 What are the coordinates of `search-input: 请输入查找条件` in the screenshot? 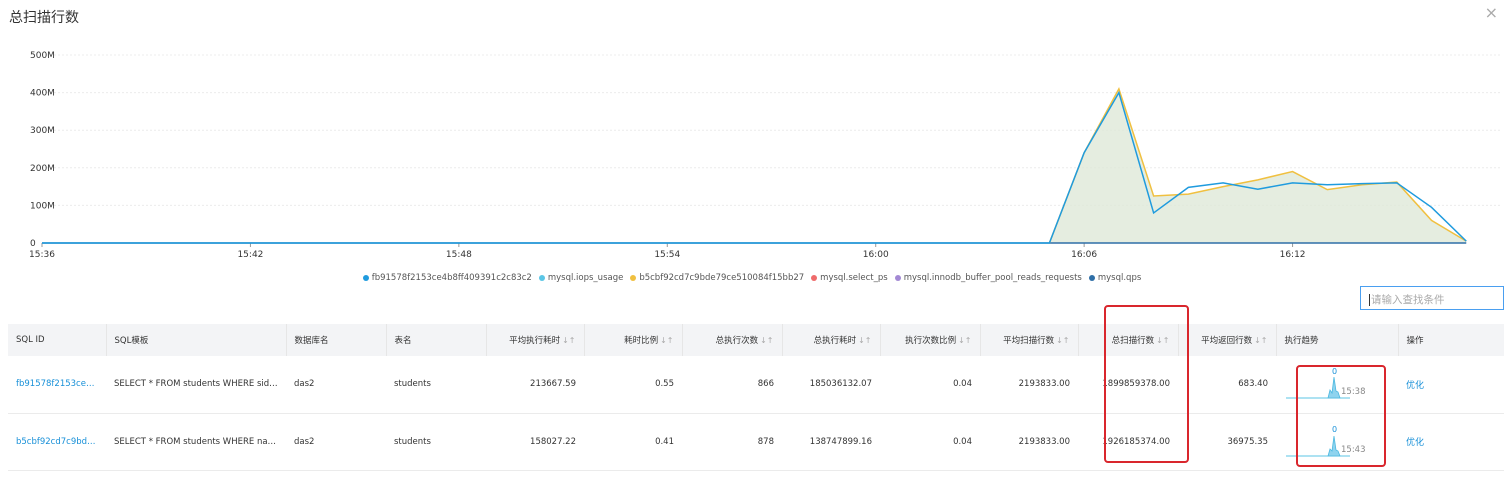 It's located at (1432, 298).